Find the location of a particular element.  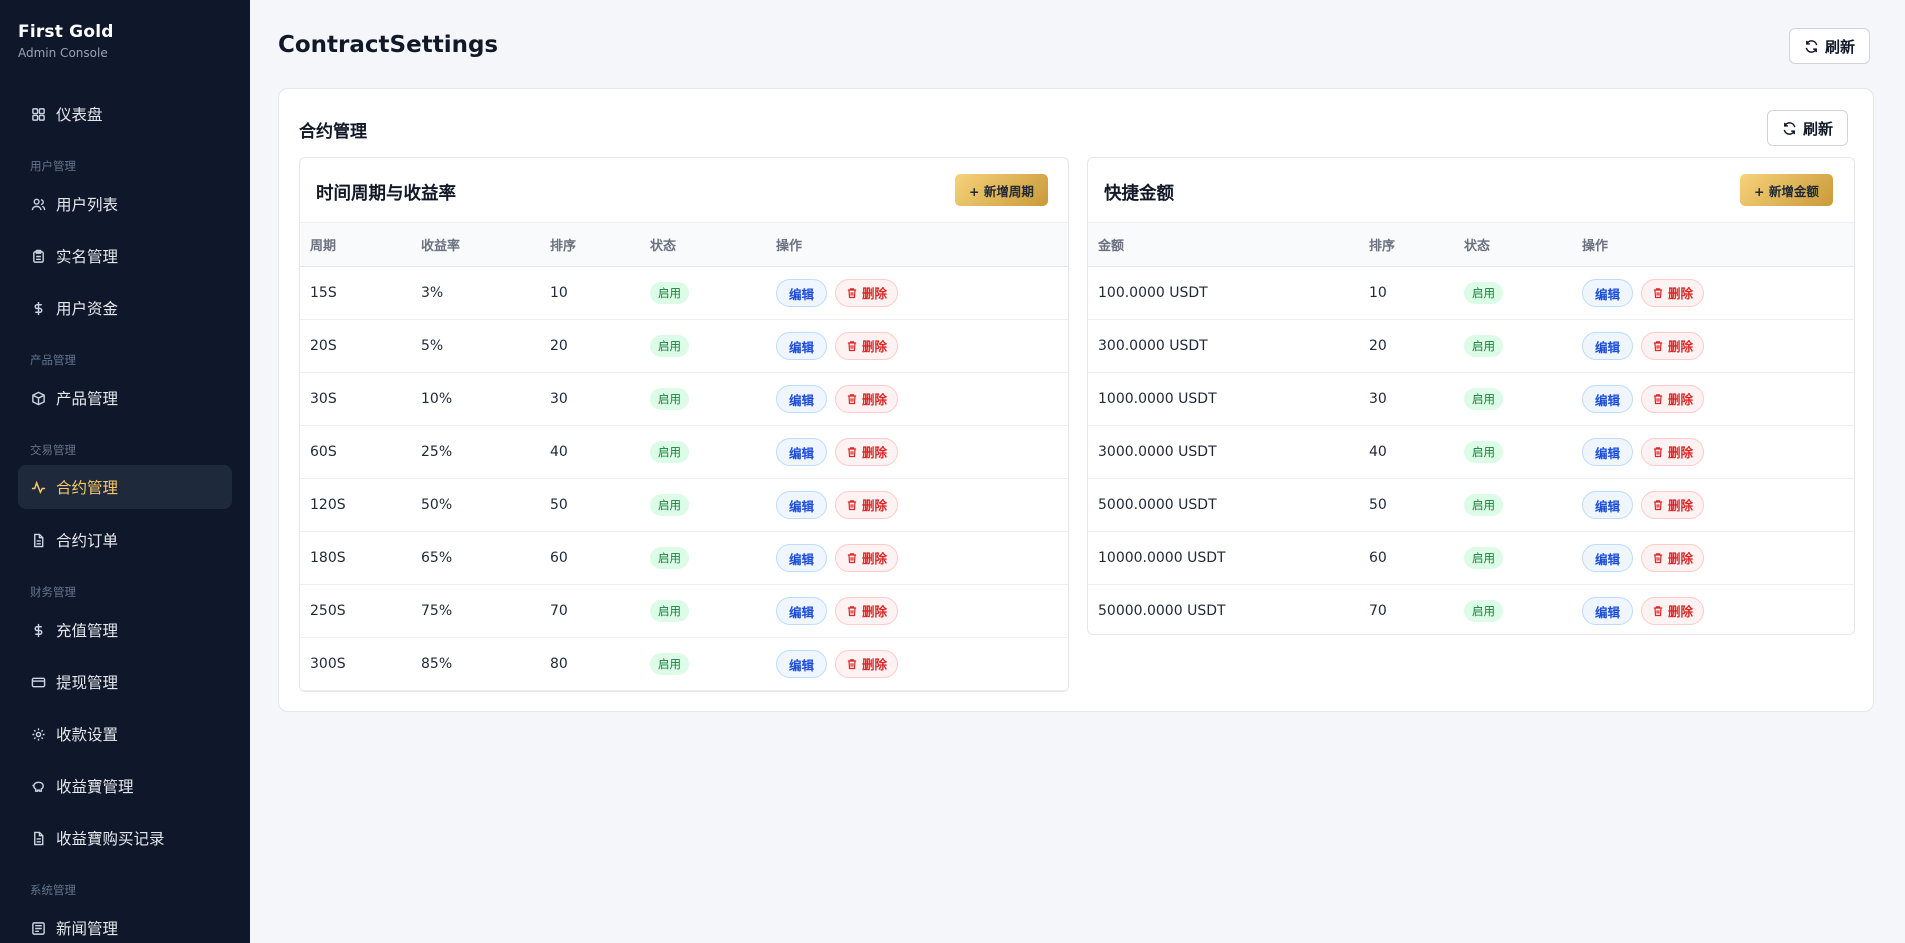

sidebar-item-label: 充值管理 is located at coordinates (87, 631).